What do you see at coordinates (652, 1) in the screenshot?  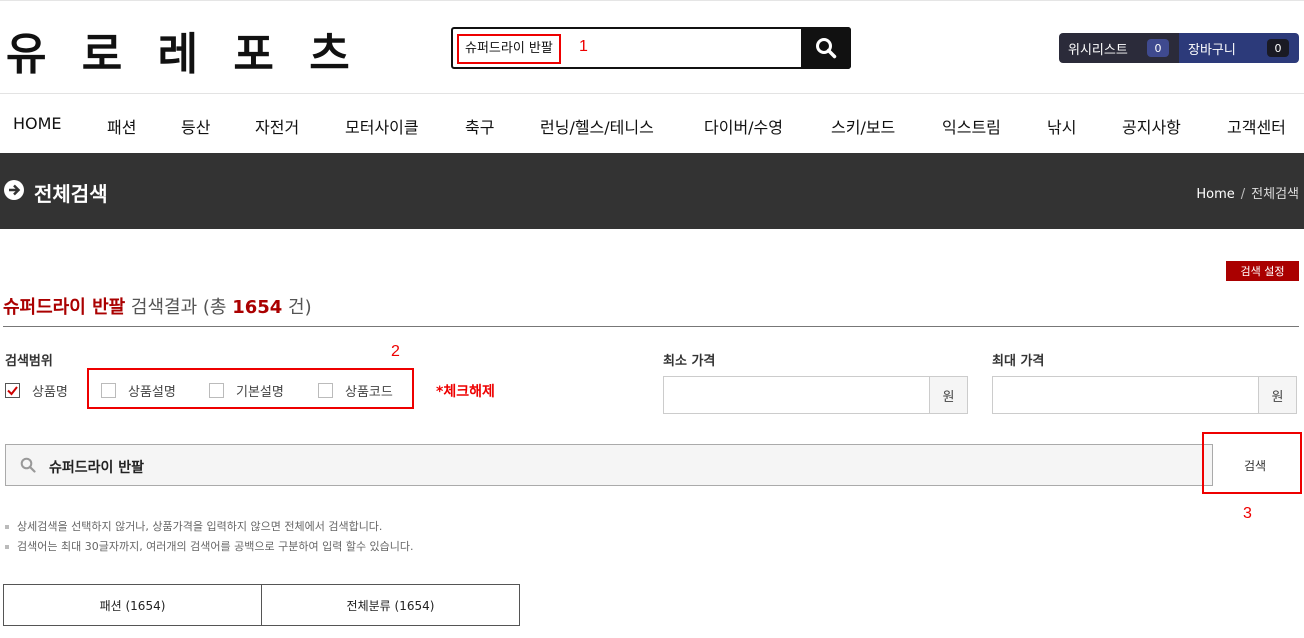 I see `top-border` at bounding box center [652, 1].